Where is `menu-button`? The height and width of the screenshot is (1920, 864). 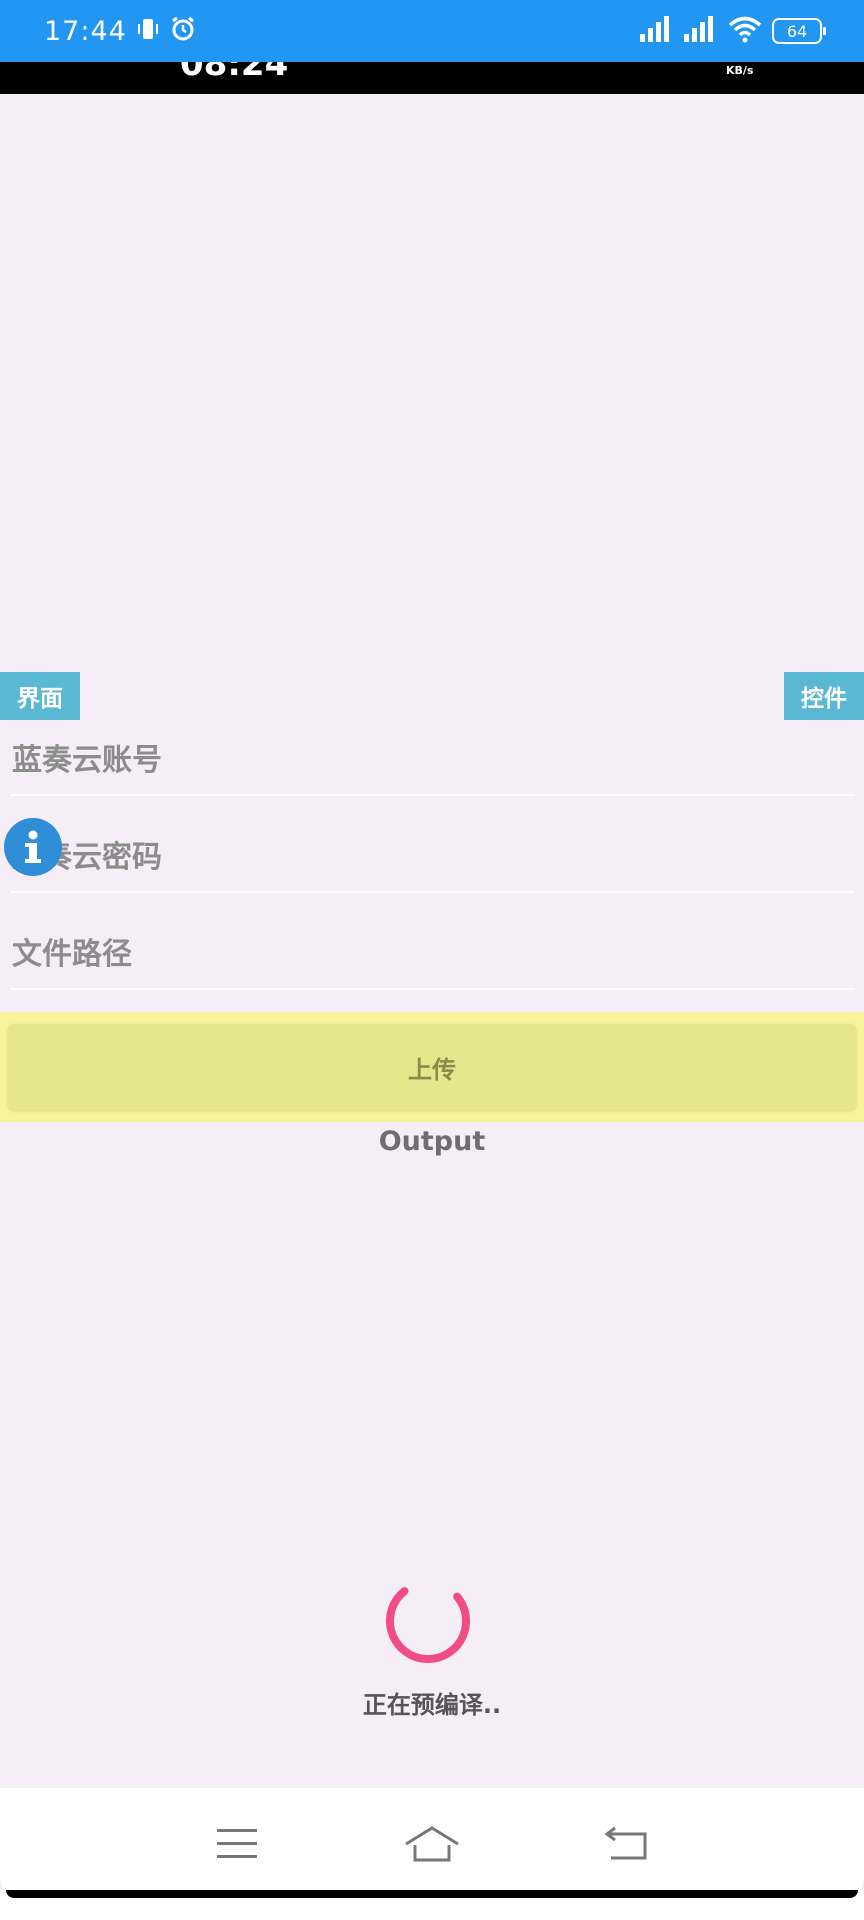 menu-button is located at coordinates (237, 1844).